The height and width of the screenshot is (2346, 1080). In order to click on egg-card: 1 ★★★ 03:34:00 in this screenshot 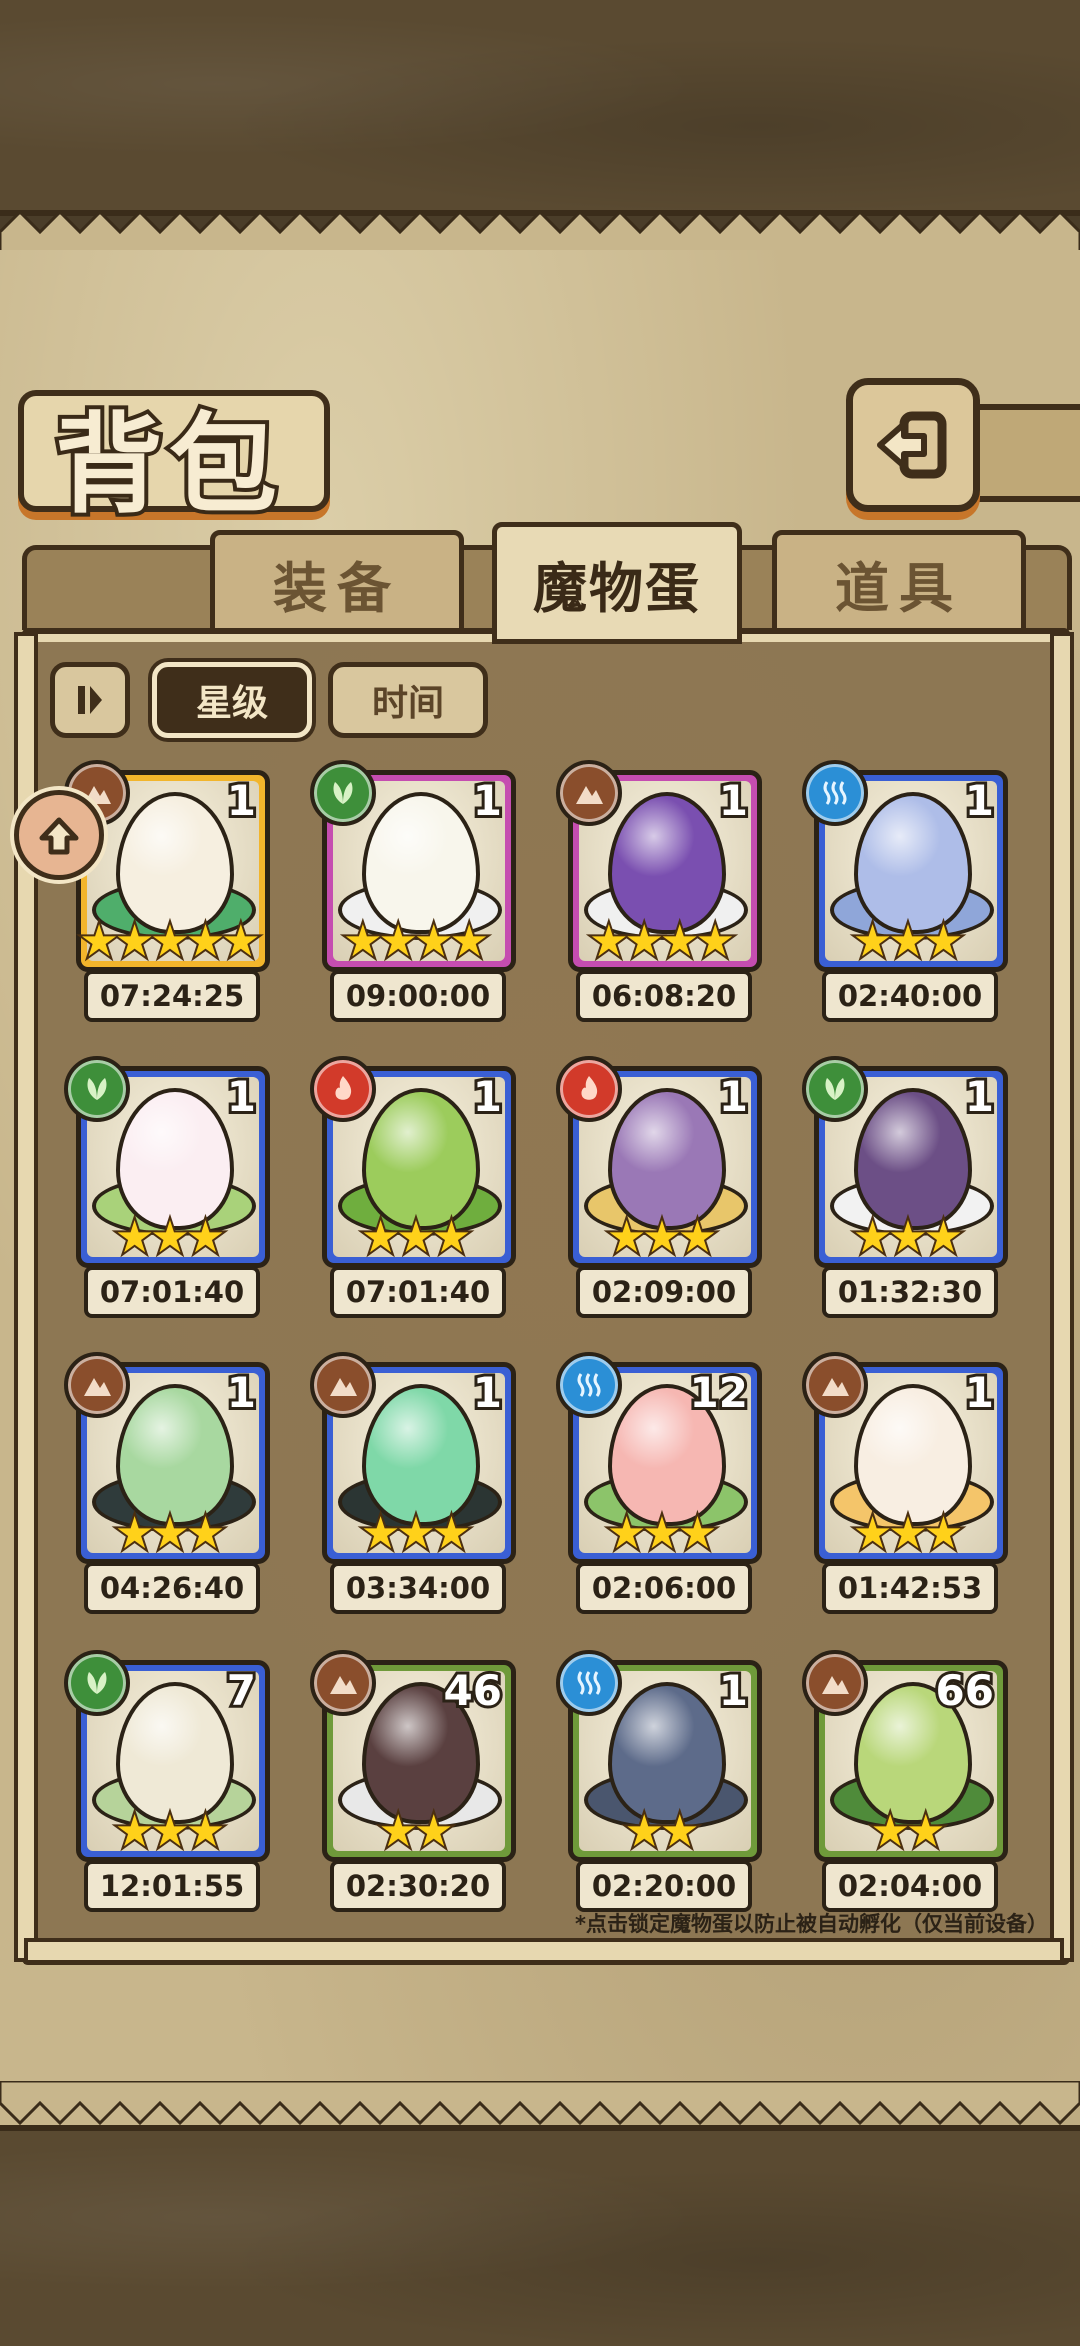, I will do `click(413, 1502)`.